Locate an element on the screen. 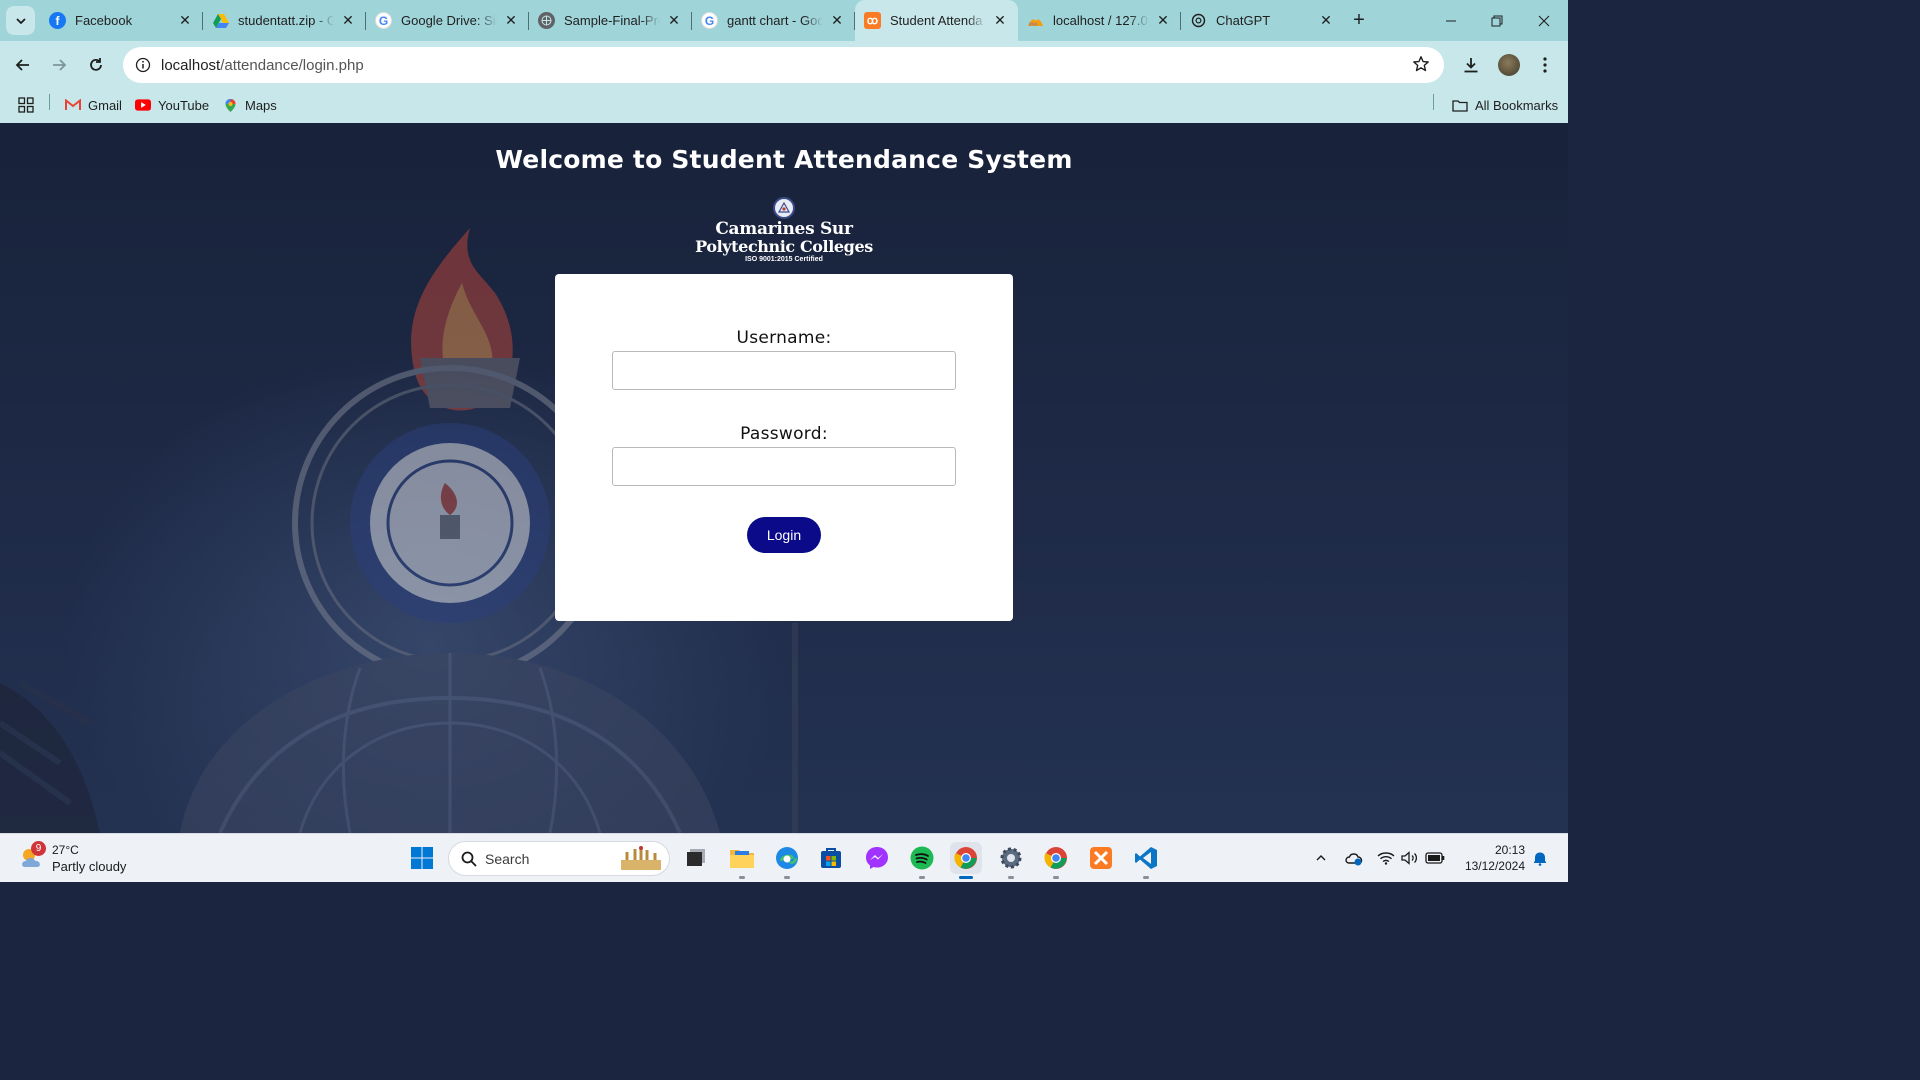  clock-time: 20:13 is located at coordinates (1509, 850).